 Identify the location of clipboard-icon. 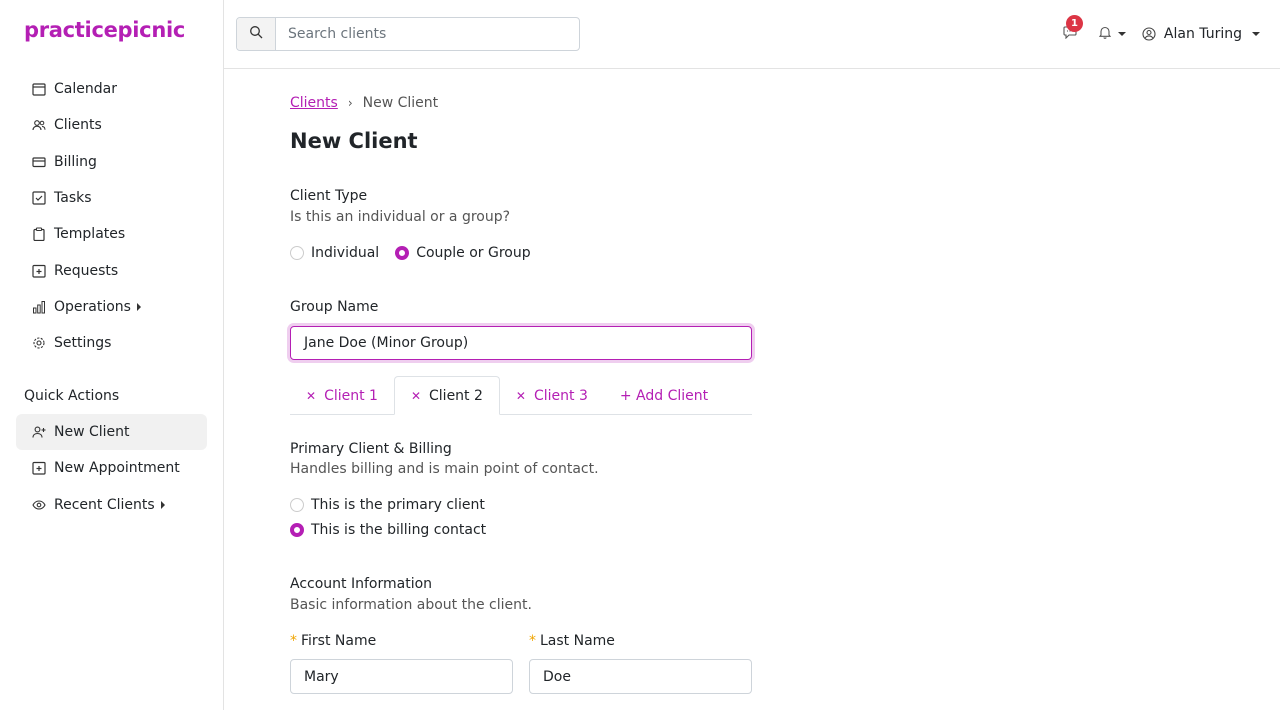
(39, 234).